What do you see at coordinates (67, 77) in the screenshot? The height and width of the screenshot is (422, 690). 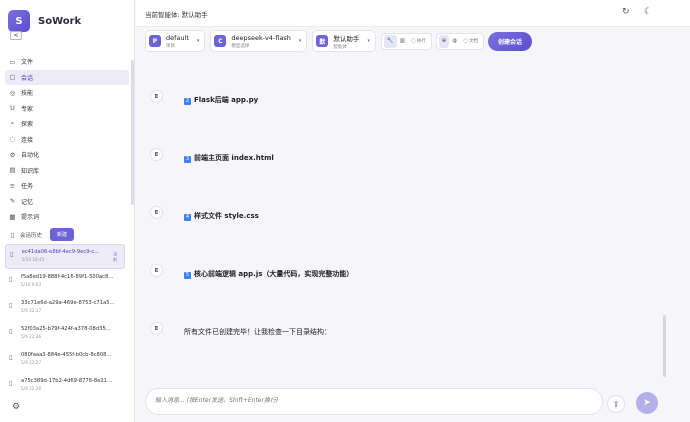 I see `sidebar-item: ▢ 会话` at bounding box center [67, 77].